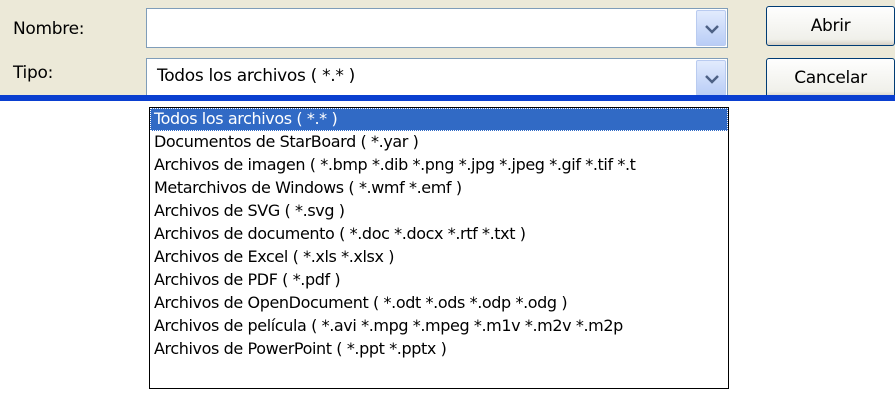 Image resolution: width=895 pixels, height=396 pixels. I want to click on type-combobox: Todos los archivos ( *.* ), so click(437, 78).